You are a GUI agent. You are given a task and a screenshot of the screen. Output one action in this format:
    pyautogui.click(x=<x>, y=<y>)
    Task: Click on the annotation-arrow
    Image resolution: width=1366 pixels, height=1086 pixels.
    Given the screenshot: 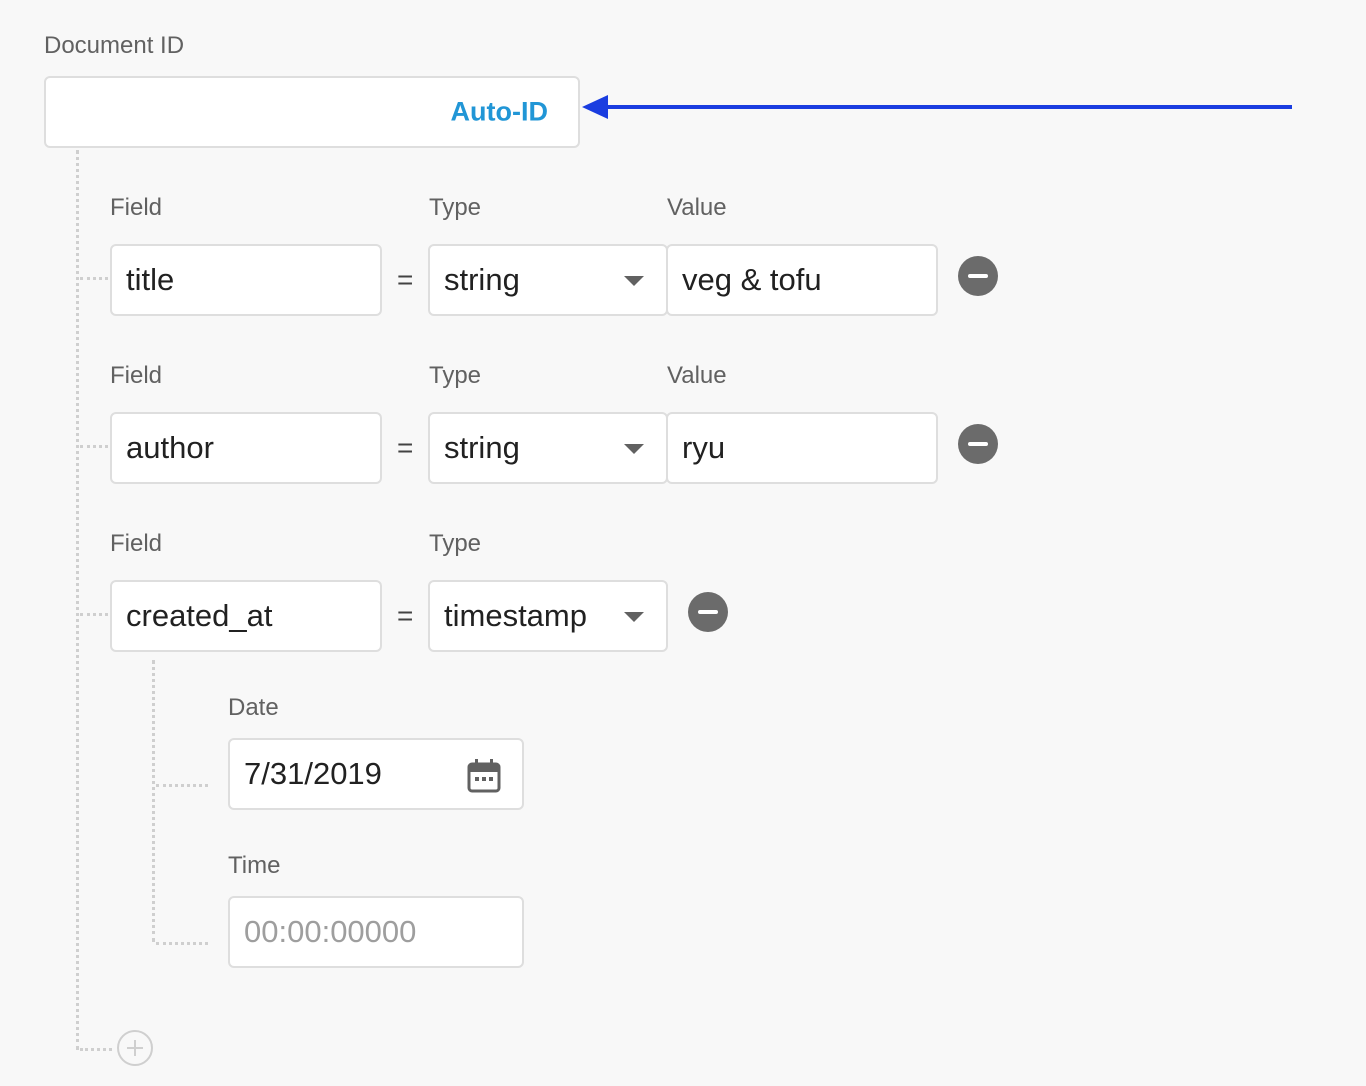 What is the action you would take?
    pyautogui.click(x=937, y=107)
    